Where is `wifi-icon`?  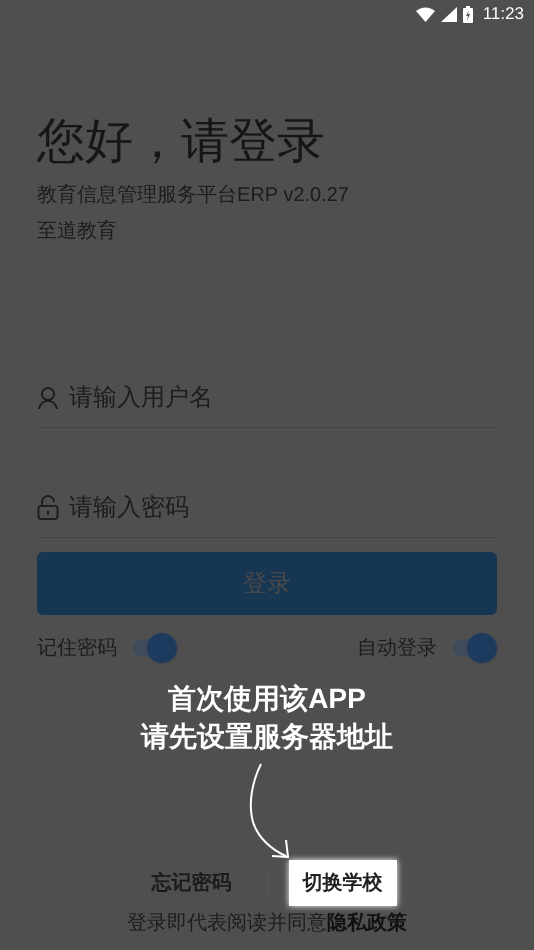
wifi-icon is located at coordinates (425, 14).